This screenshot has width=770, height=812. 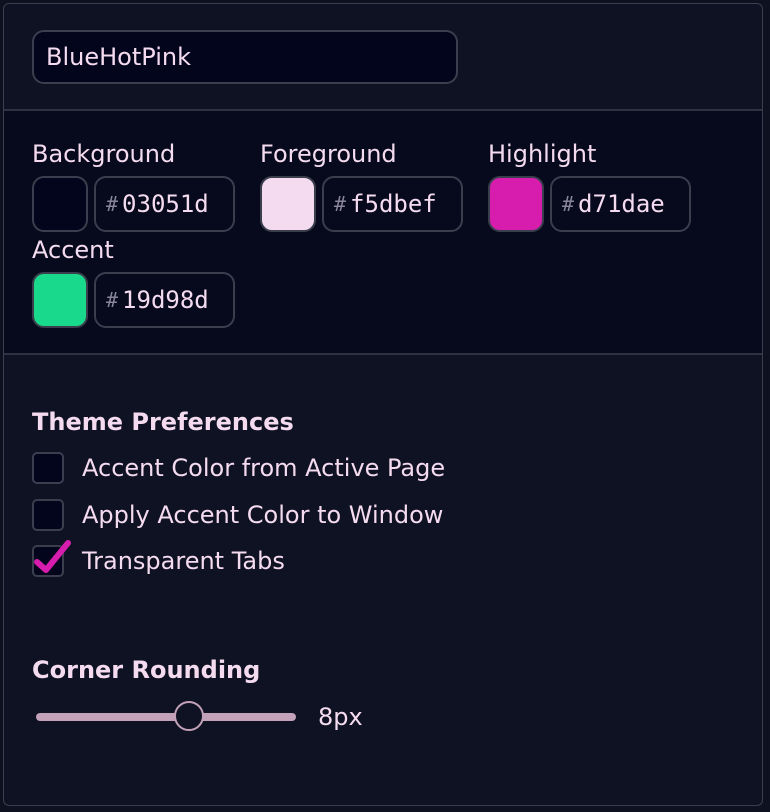 What do you see at coordinates (245, 57) in the screenshot?
I see `theme-name-input` at bounding box center [245, 57].